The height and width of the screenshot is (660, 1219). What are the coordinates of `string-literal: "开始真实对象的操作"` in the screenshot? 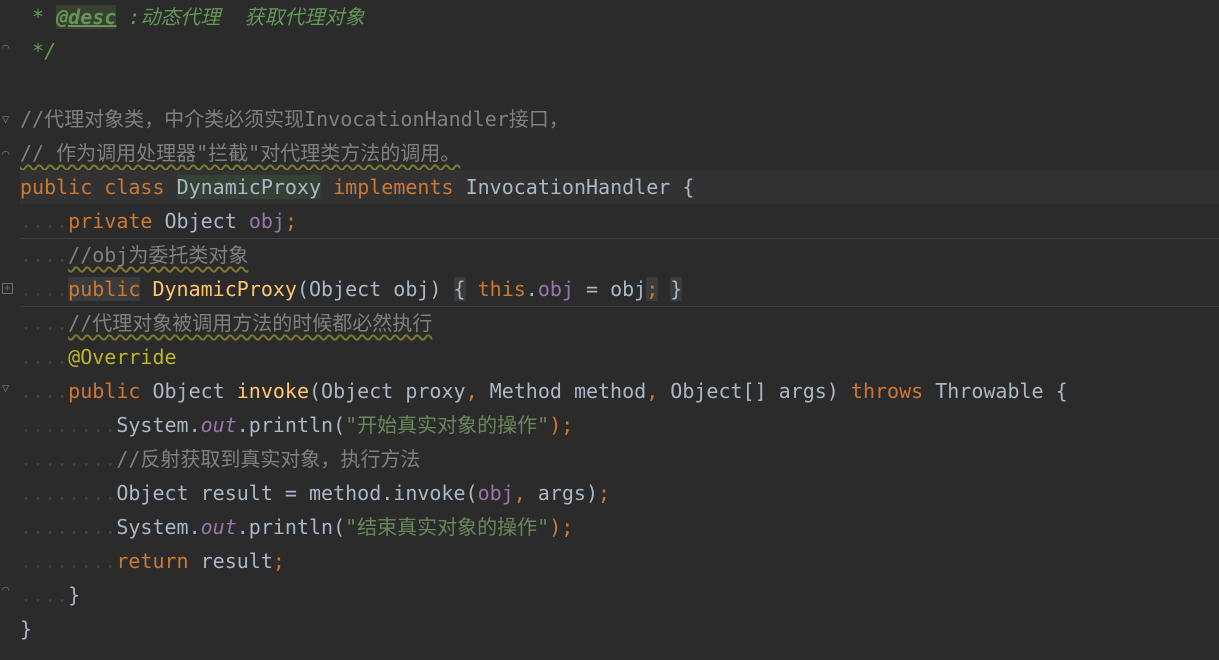 It's located at (447, 425).